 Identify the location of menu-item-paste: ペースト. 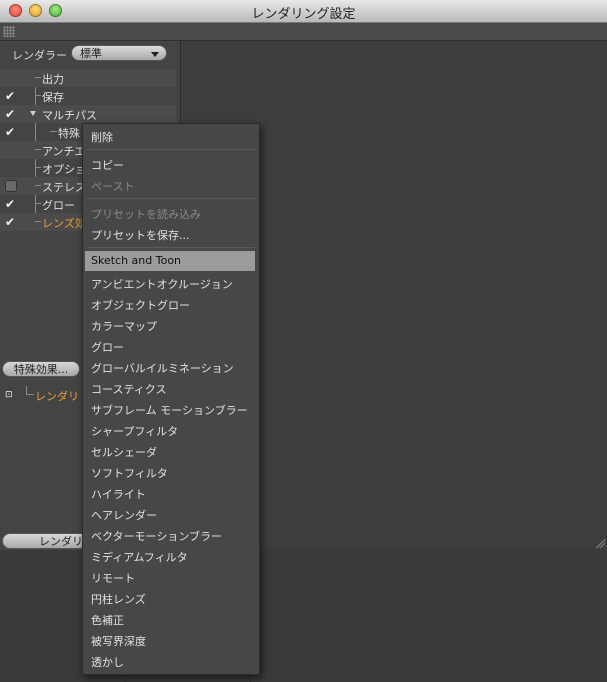
(112, 186).